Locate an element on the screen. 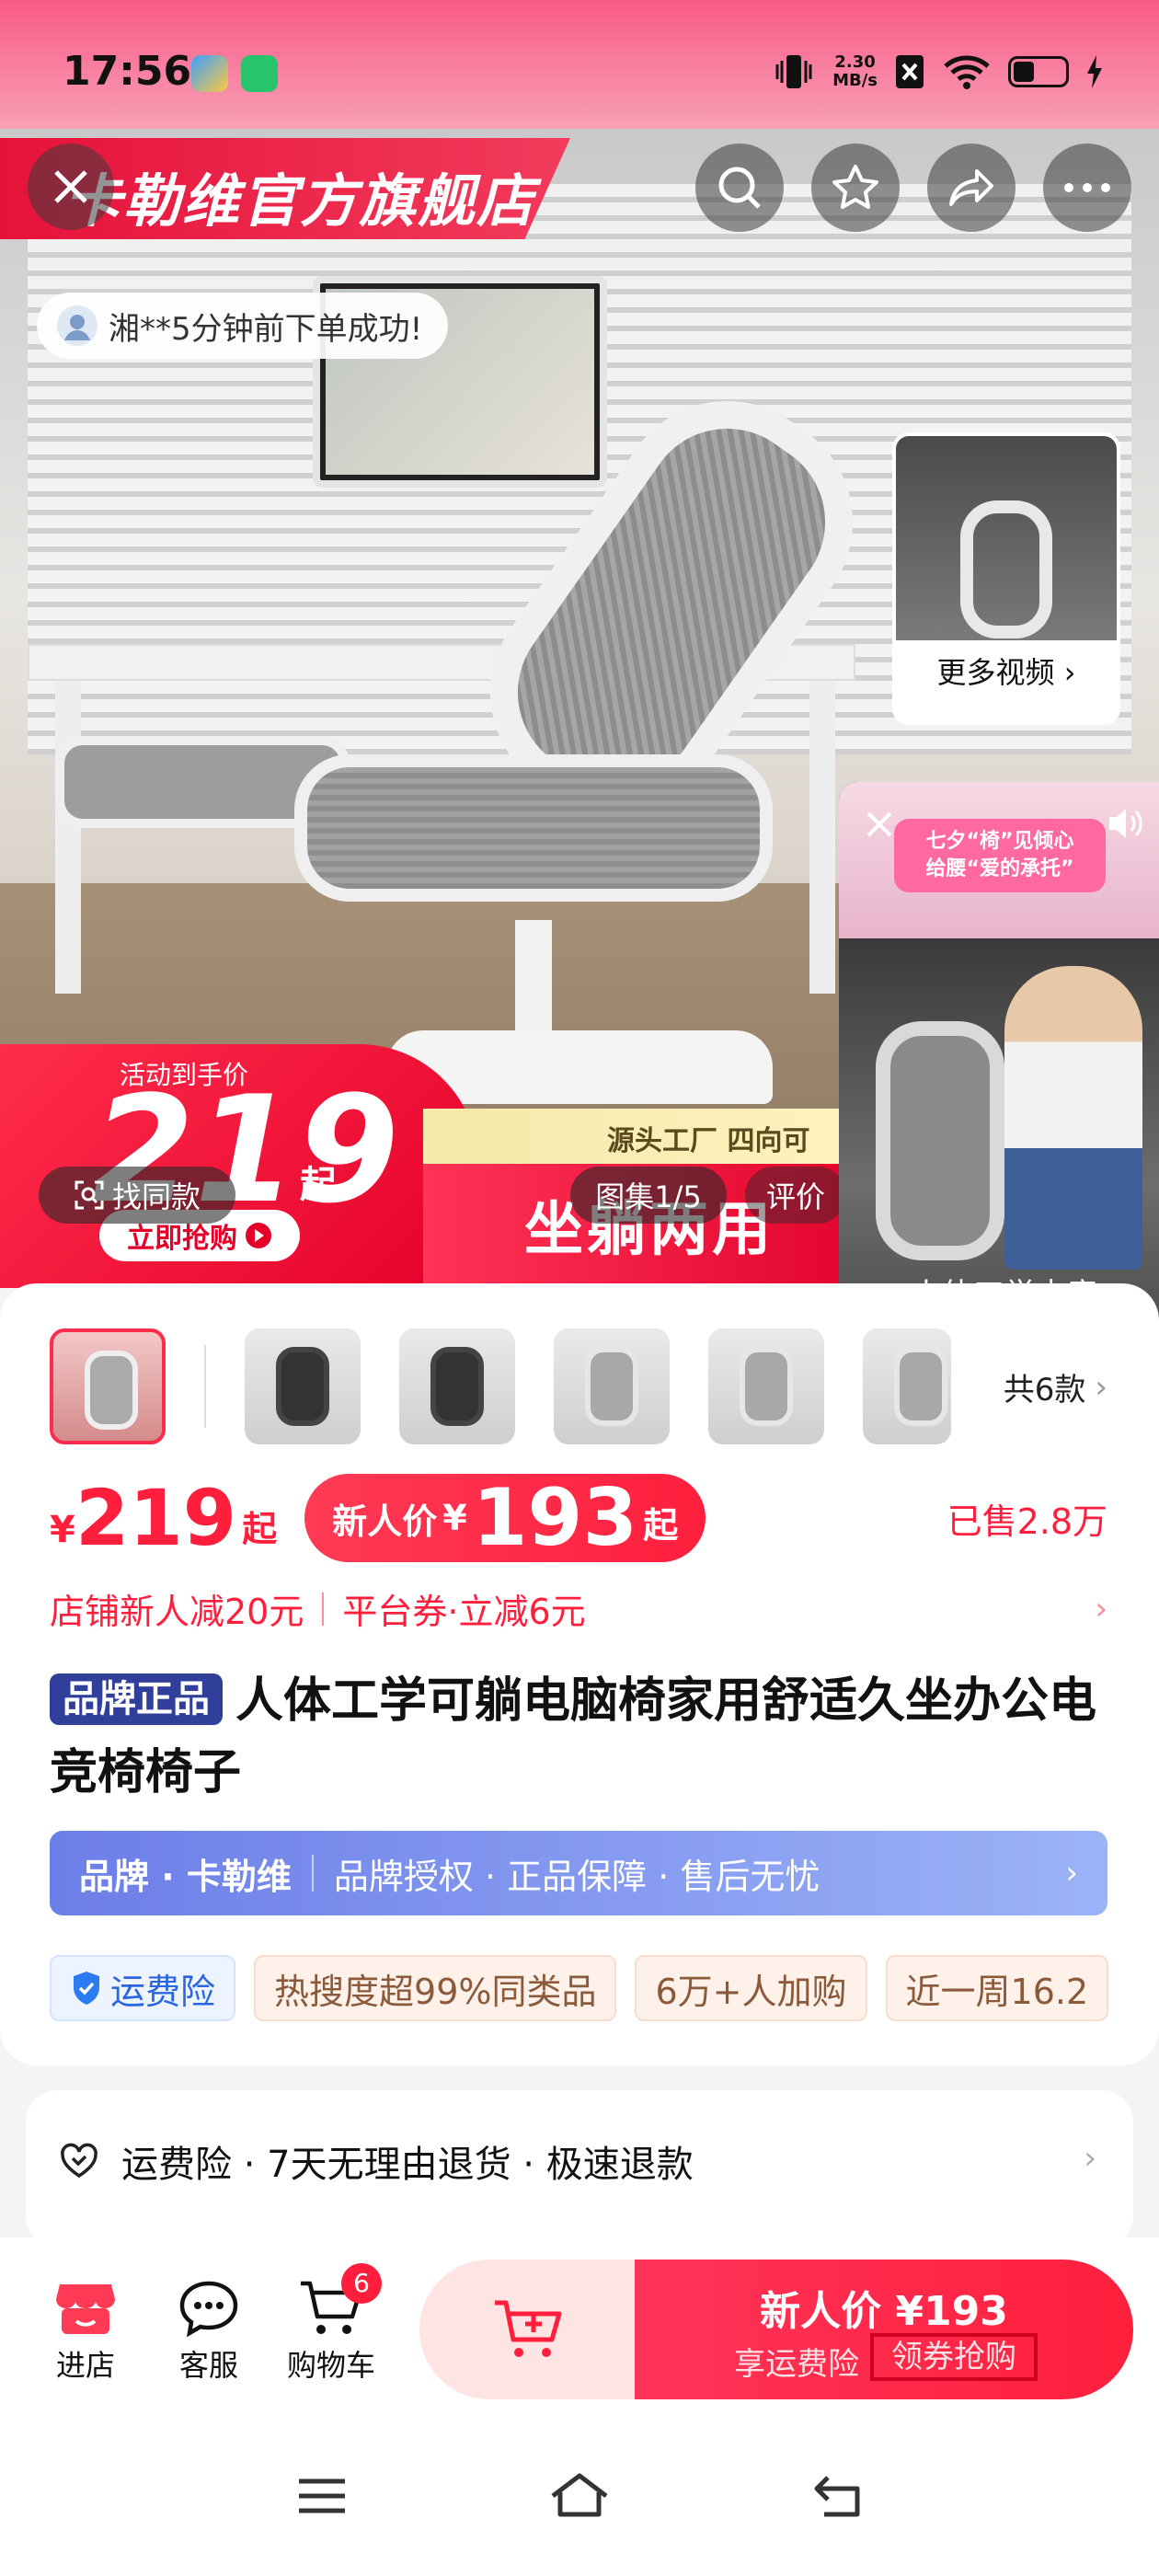  price-value: 219 is located at coordinates (156, 1518).